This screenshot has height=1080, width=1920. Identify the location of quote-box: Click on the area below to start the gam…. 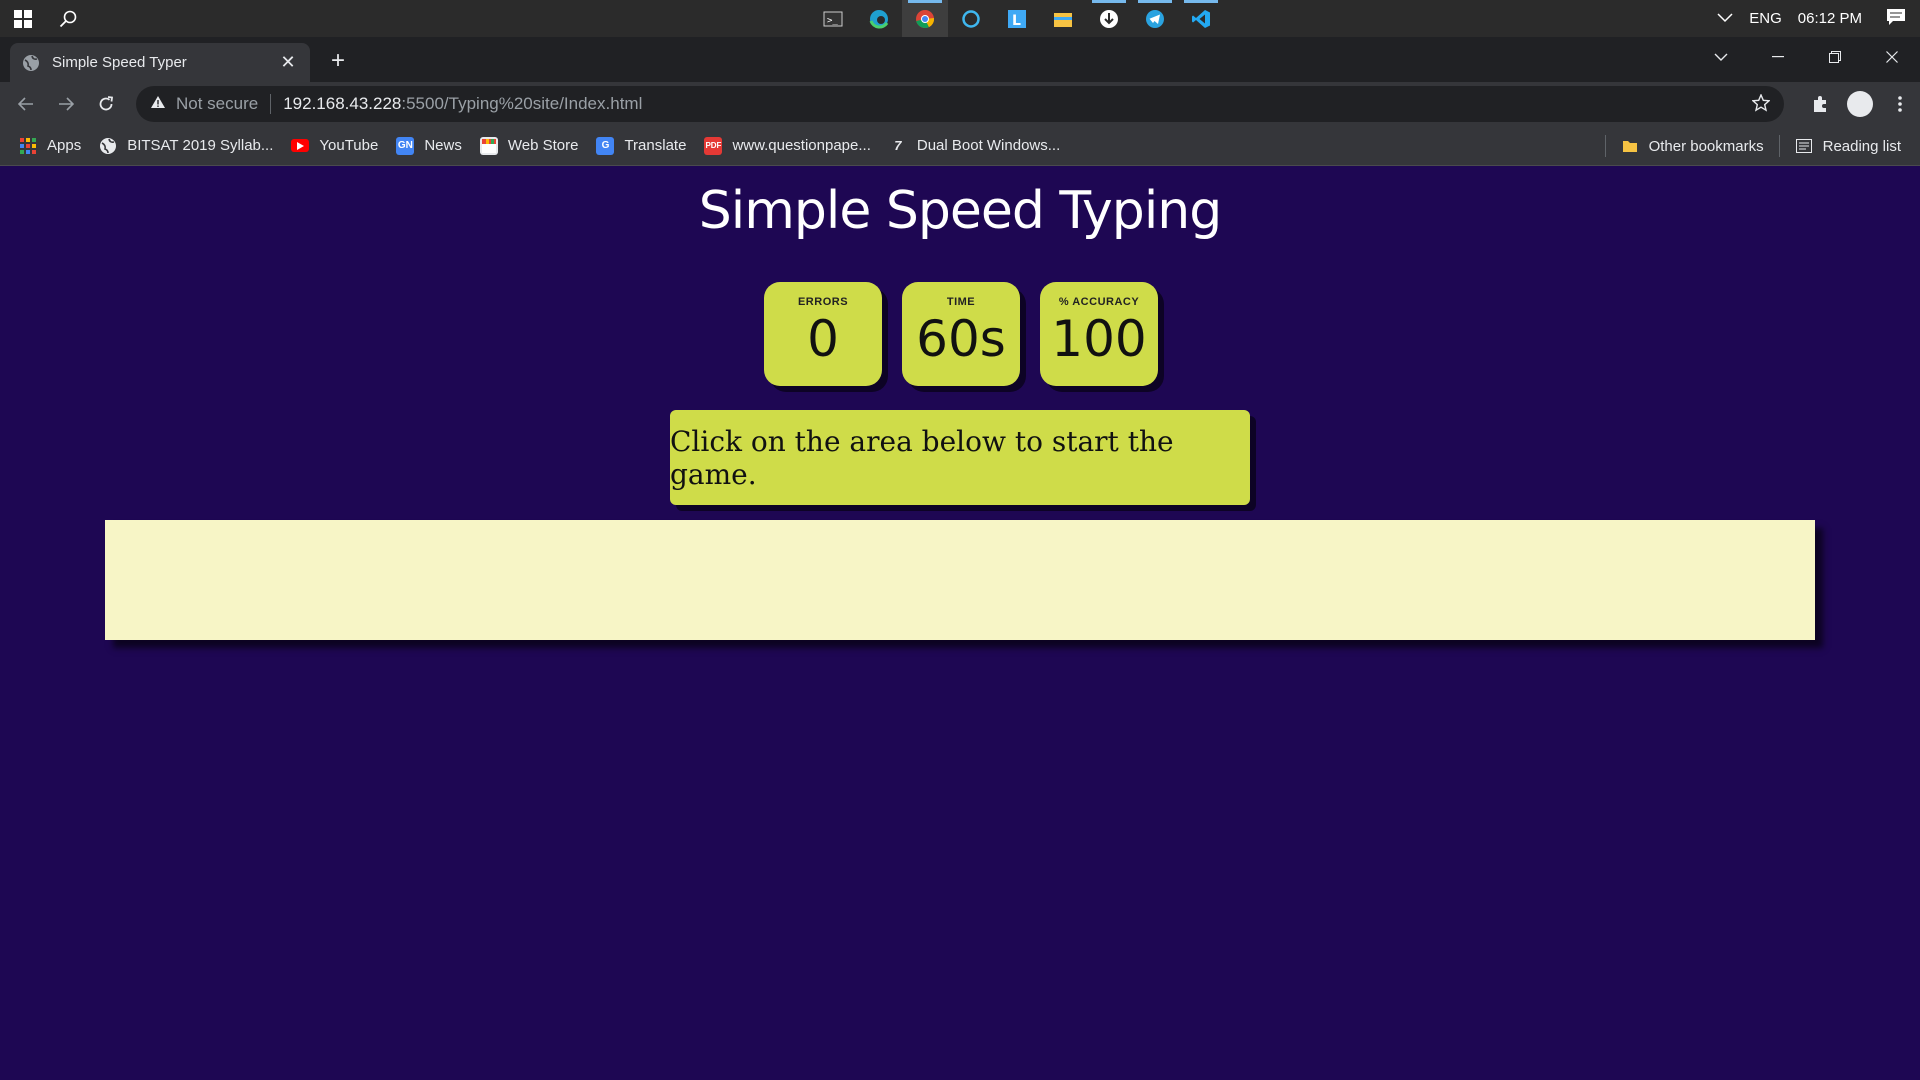
(960, 457).